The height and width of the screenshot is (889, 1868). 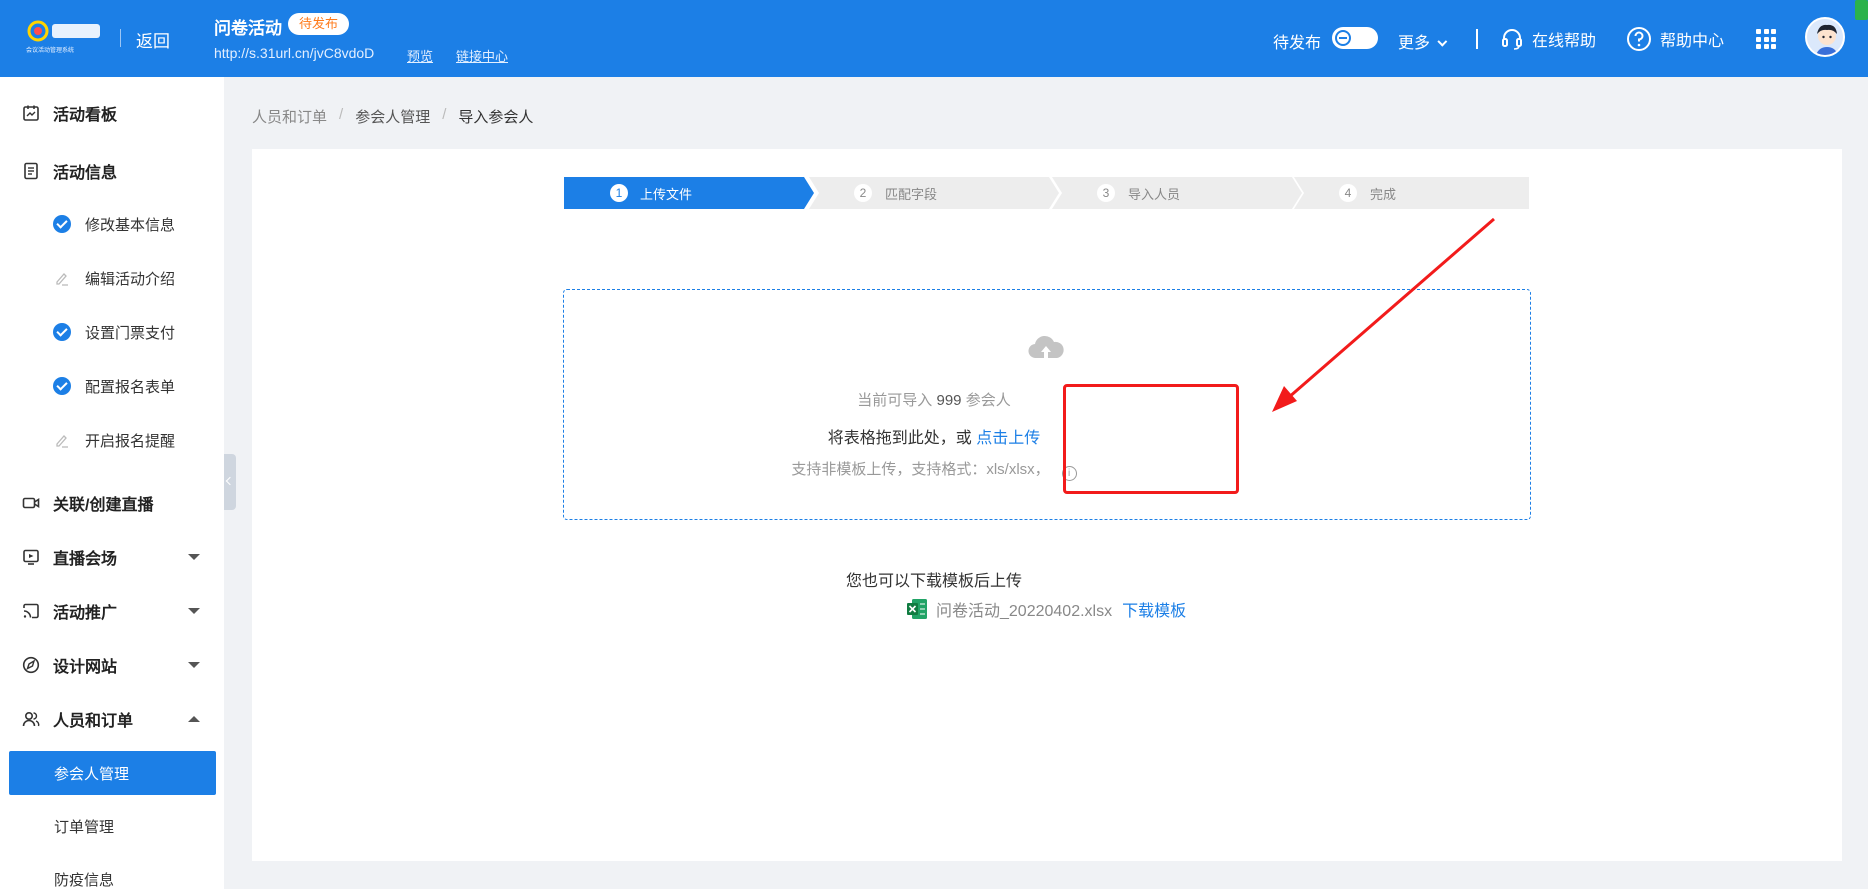 What do you see at coordinates (949, 400) in the screenshot?
I see `quota-number: 999` at bounding box center [949, 400].